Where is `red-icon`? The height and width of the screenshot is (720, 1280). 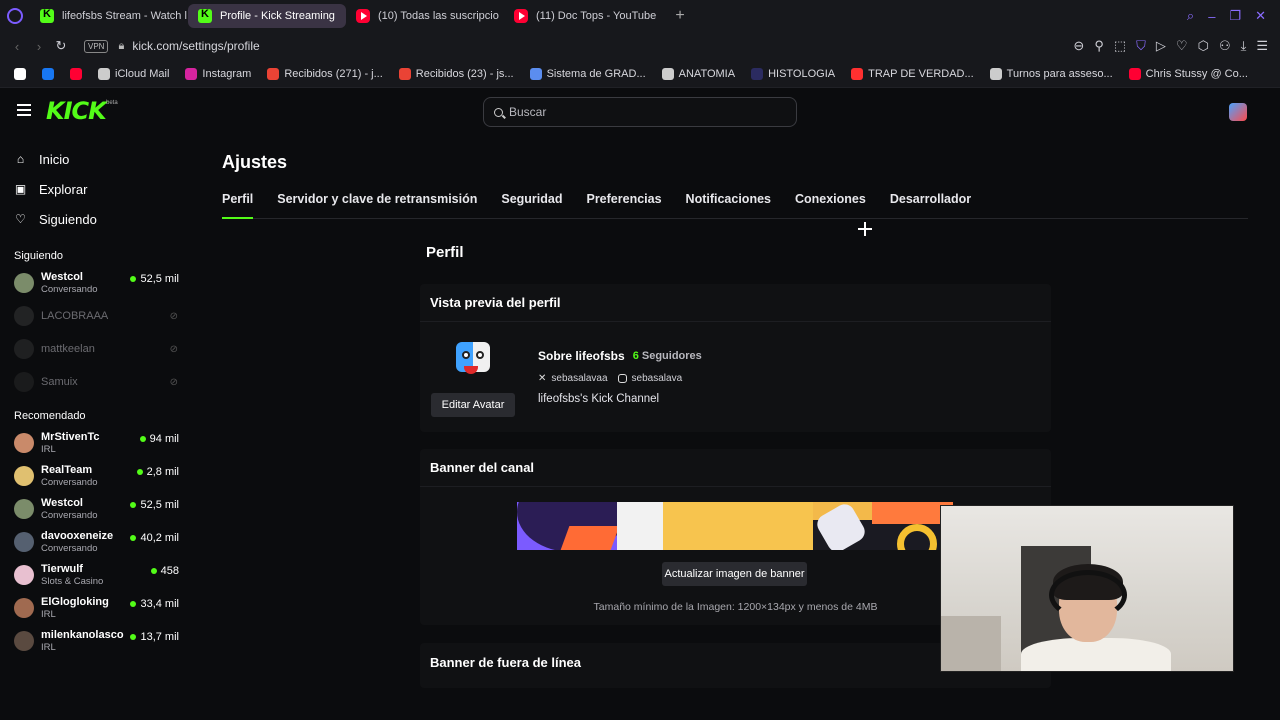 red-icon is located at coordinates (857, 73).